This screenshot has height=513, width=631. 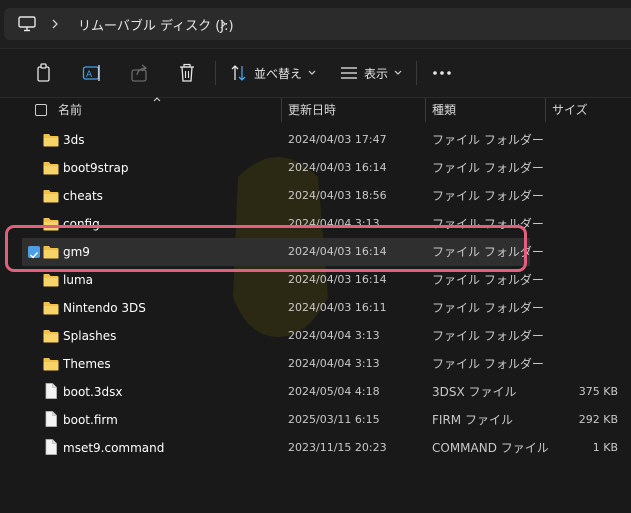 What do you see at coordinates (283, 140) in the screenshot?
I see `table-row: 3ds 2024/04/03 17:47 ファイル フォルダー` at bounding box center [283, 140].